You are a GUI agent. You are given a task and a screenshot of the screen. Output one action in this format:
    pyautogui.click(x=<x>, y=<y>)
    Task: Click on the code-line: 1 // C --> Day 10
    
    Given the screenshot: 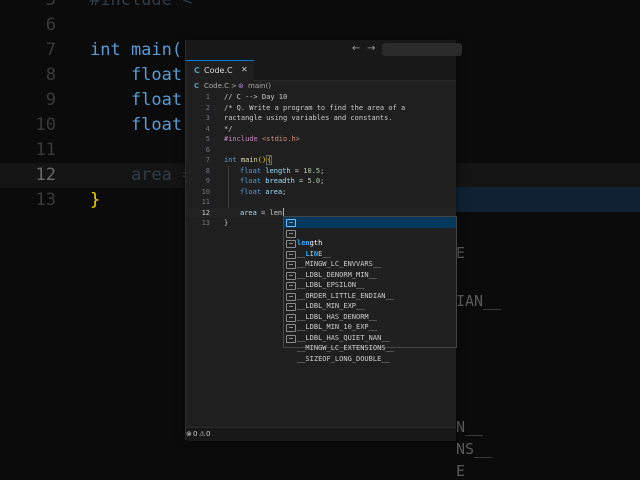 What is the action you would take?
    pyautogui.click(x=246, y=97)
    